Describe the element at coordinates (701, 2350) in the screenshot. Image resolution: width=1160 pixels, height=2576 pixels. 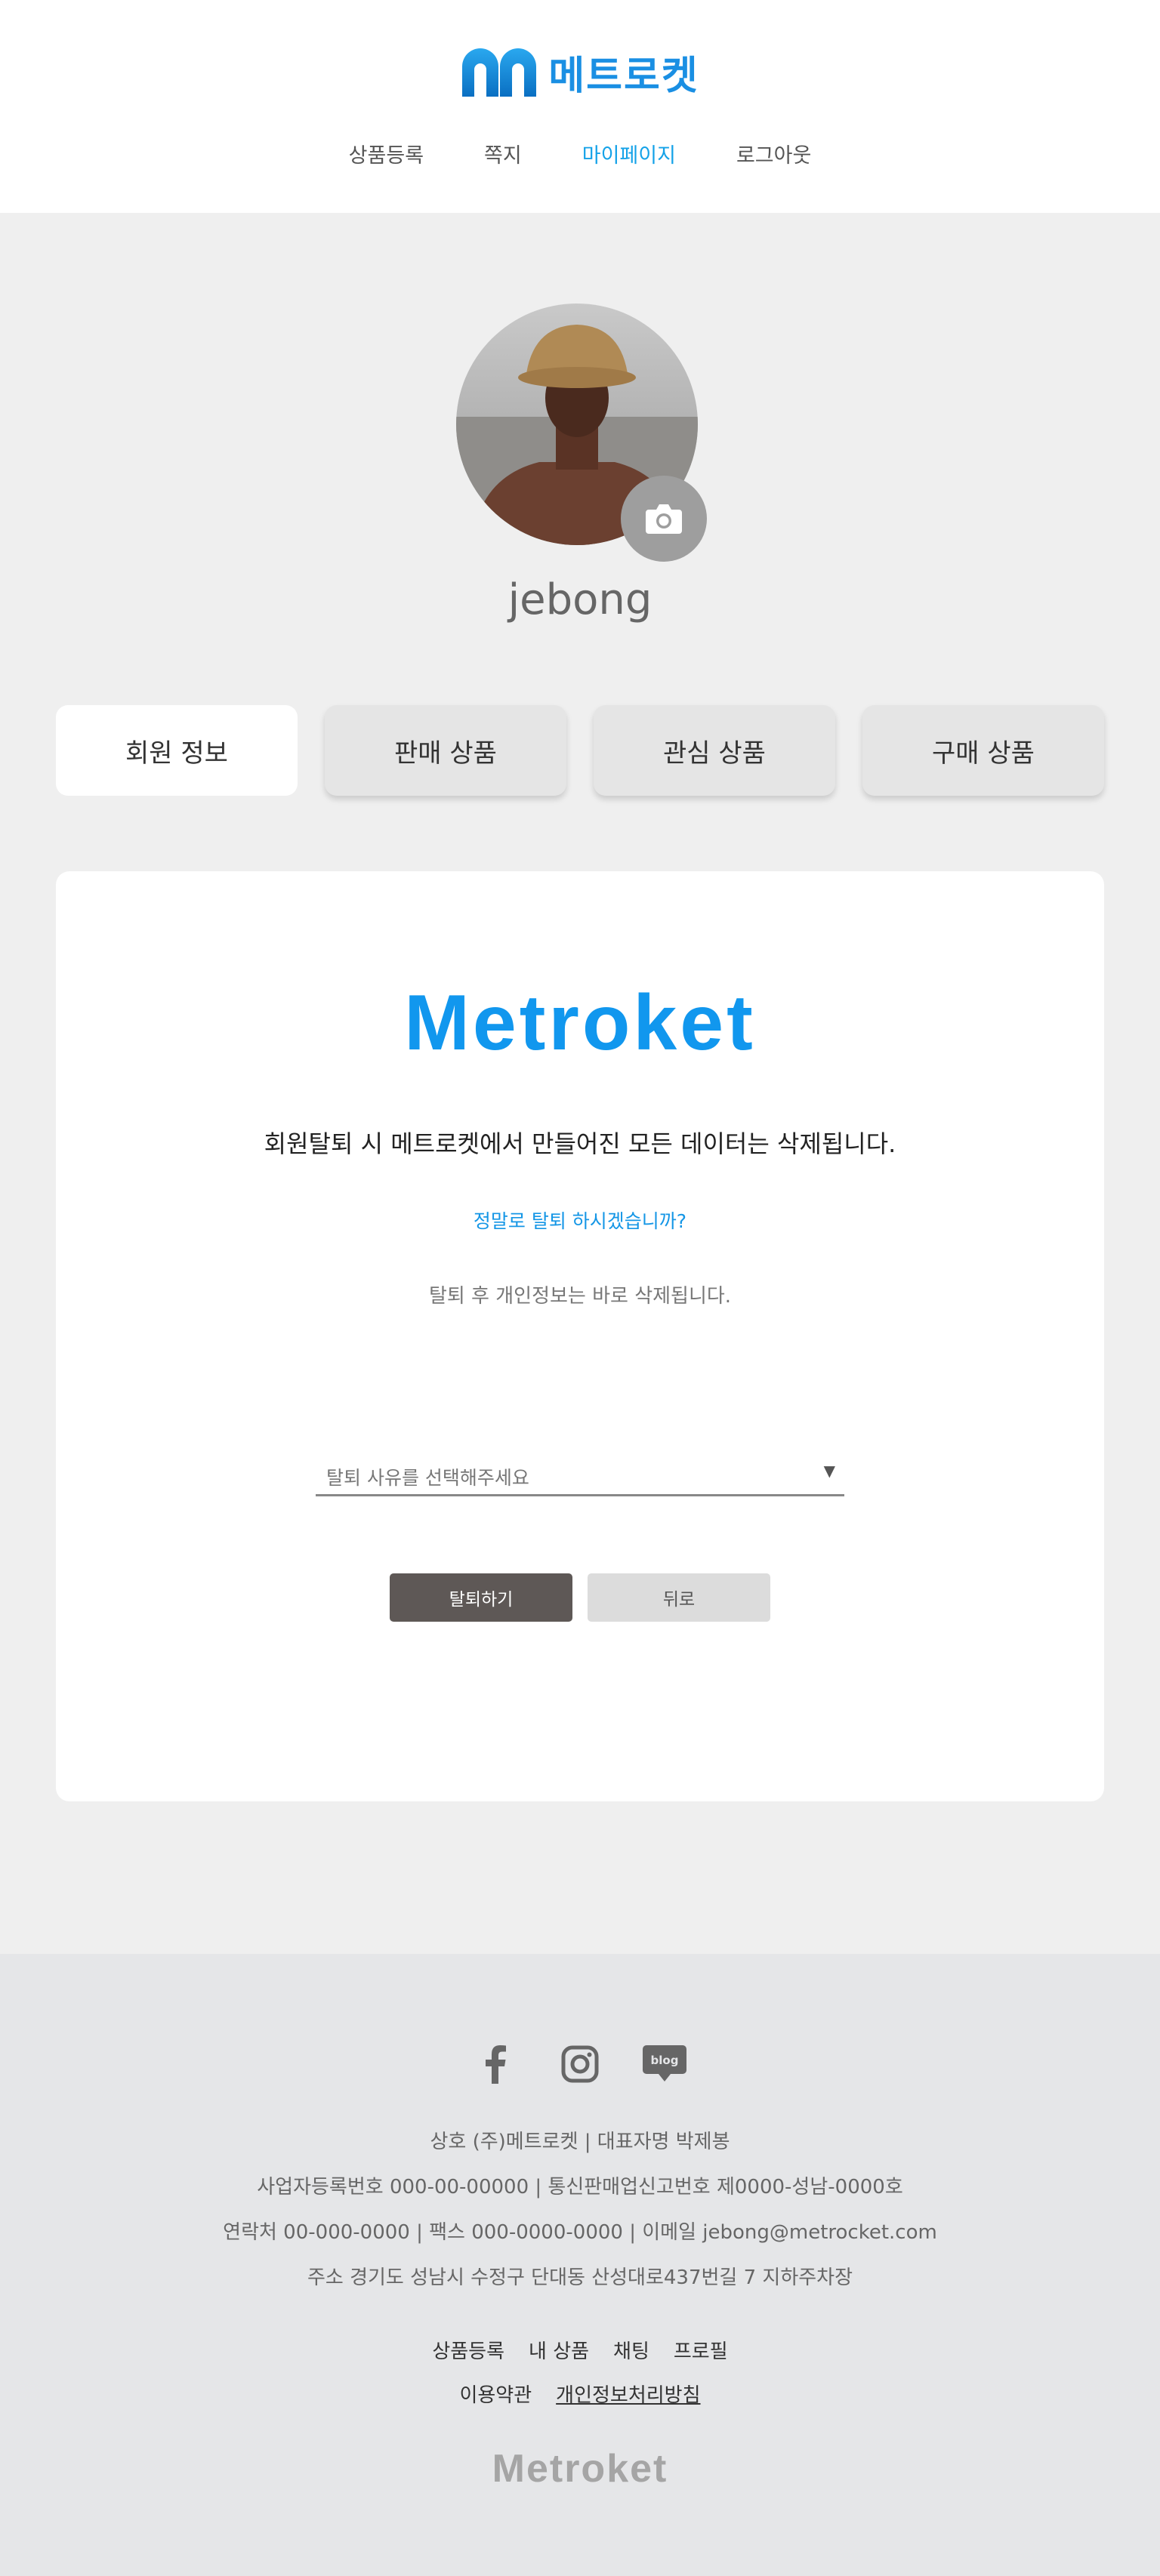
I see `footer-link-profile: 프로필` at that location.